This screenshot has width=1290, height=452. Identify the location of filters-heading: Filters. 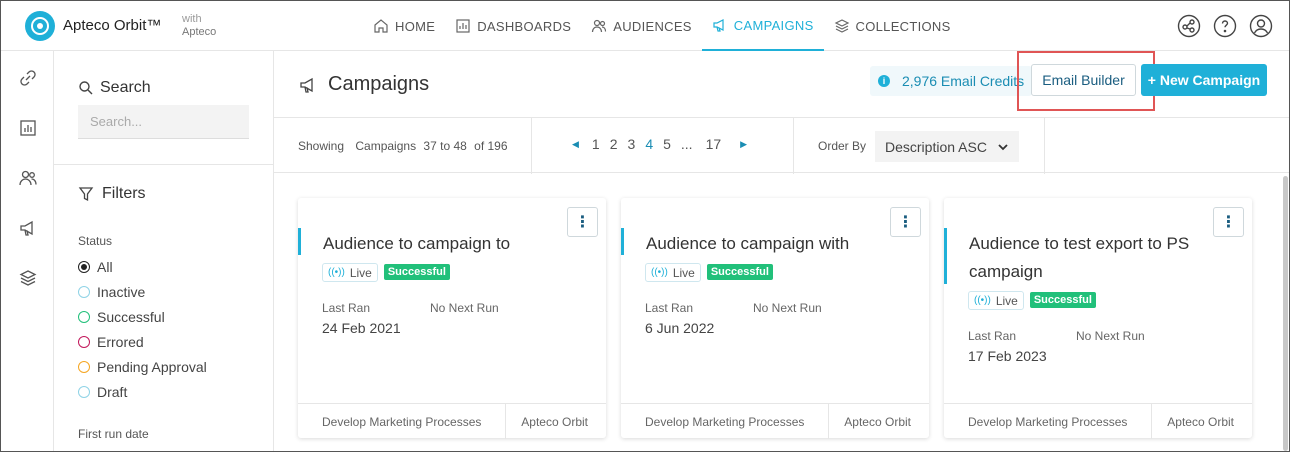
(112, 194).